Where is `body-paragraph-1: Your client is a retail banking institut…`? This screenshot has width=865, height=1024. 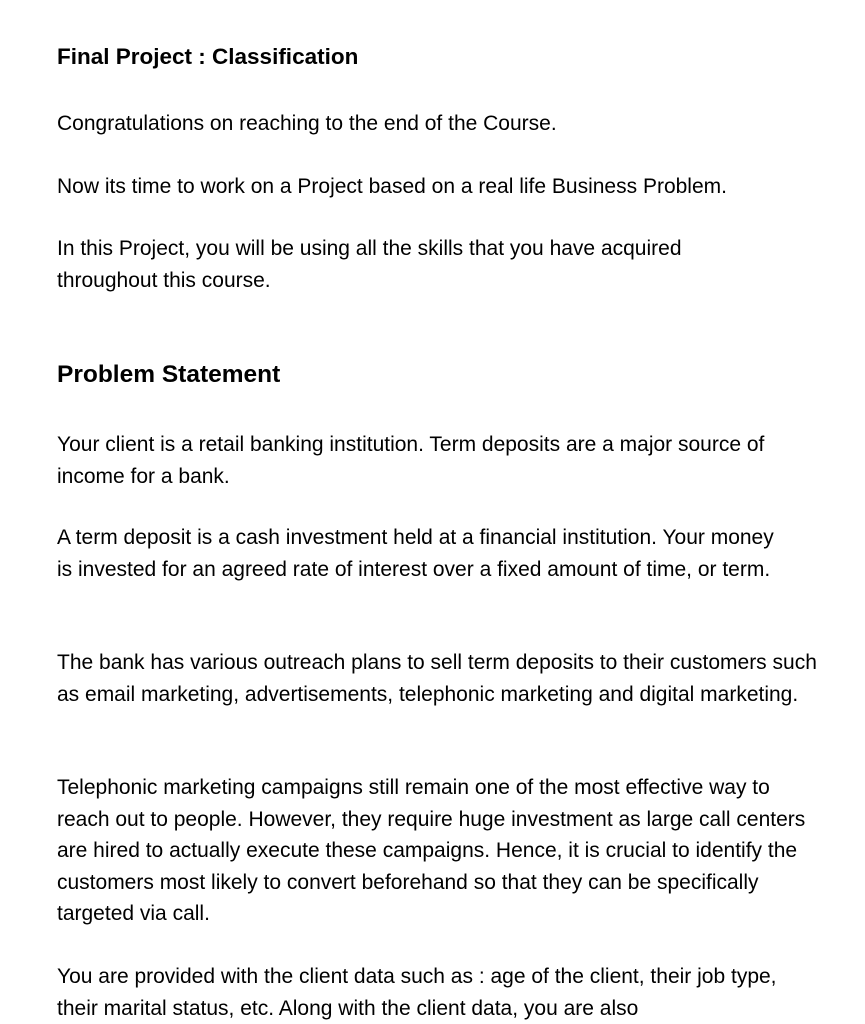 body-paragraph-1: Your client is a retail banking institut… is located at coordinates (411, 460).